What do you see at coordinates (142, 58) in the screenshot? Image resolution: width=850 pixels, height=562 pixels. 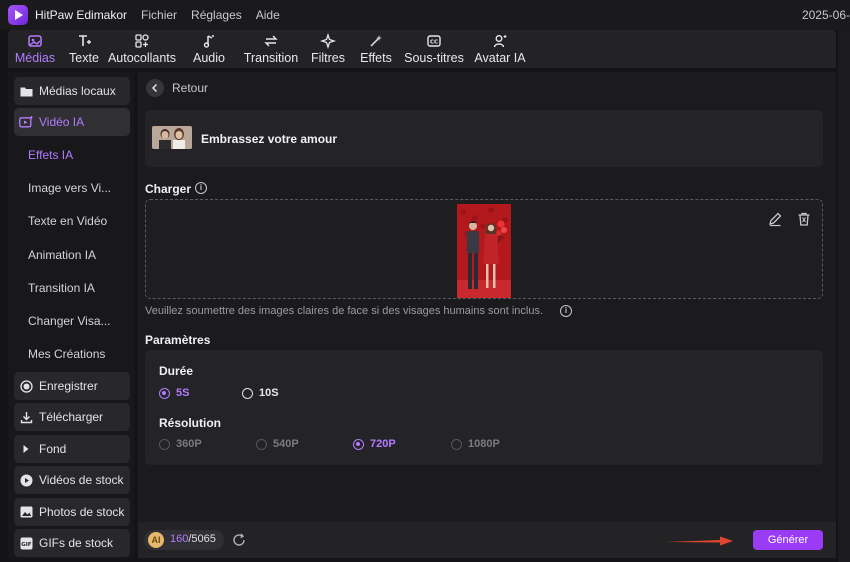 I see `tab-label: Autocollants` at bounding box center [142, 58].